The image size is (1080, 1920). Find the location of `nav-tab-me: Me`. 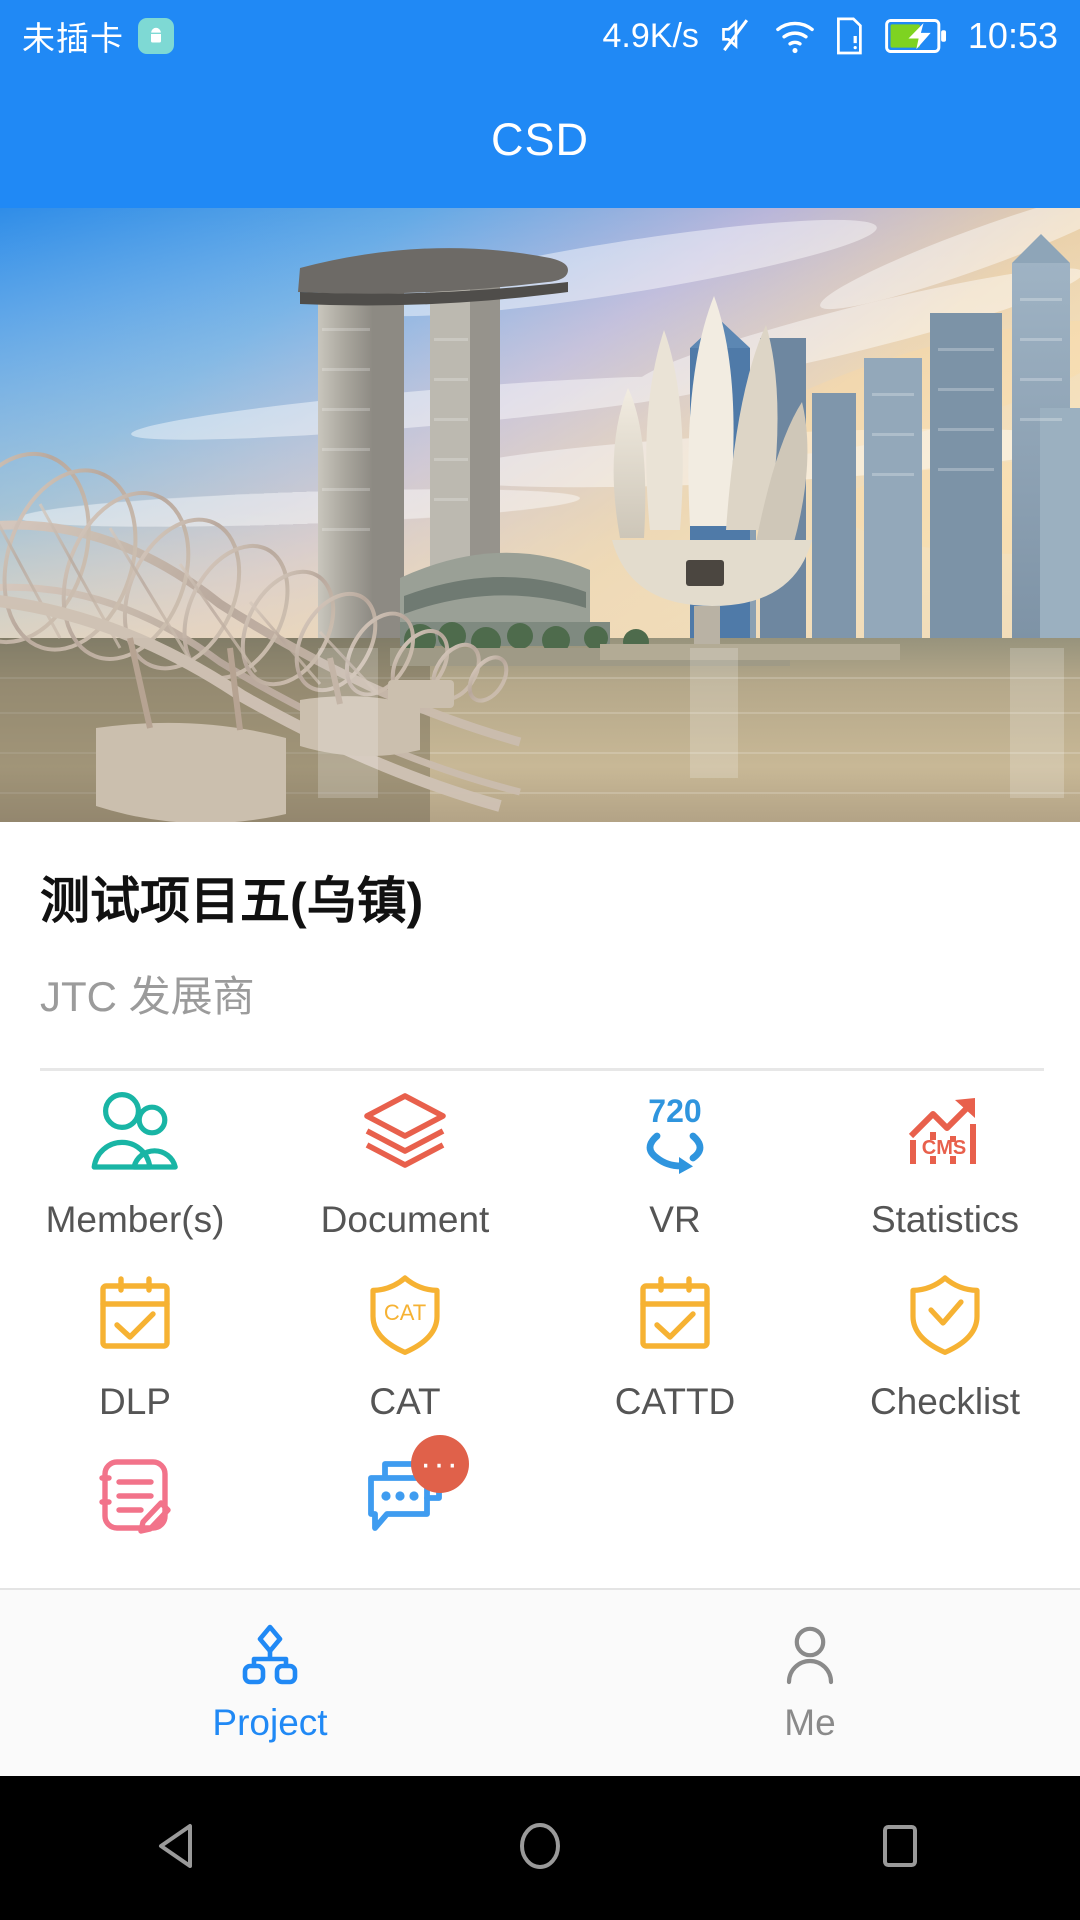

nav-tab-me: Me is located at coordinates (810, 1683).